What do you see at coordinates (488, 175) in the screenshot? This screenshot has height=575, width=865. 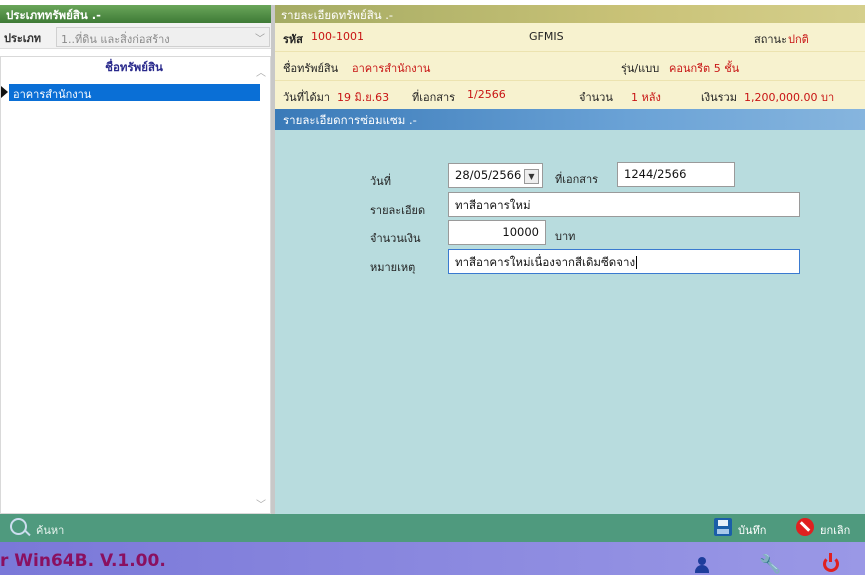 I see `date-value: 28/05/2566` at bounding box center [488, 175].